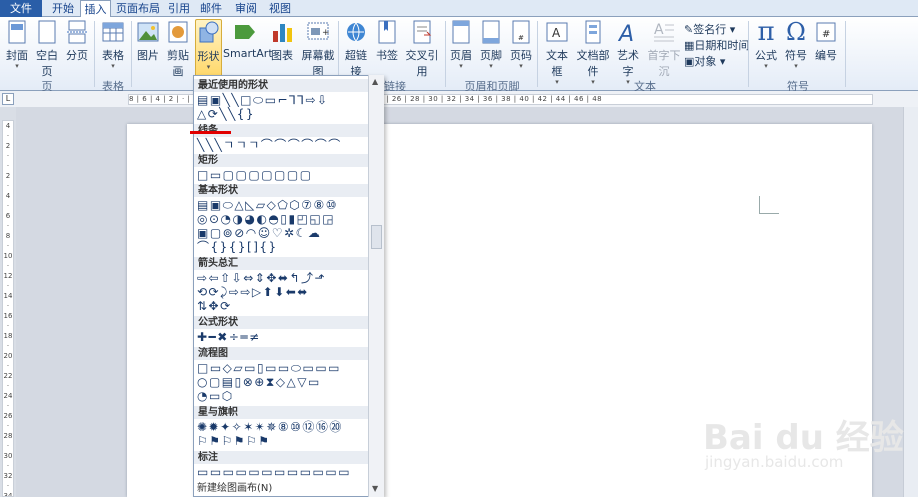 The height and width of the screenshot is (497, 918). Describe the element at coordinates (774, 462) in the screenshot. I see `watermark-url: jingyan.baidu.com` at that location.